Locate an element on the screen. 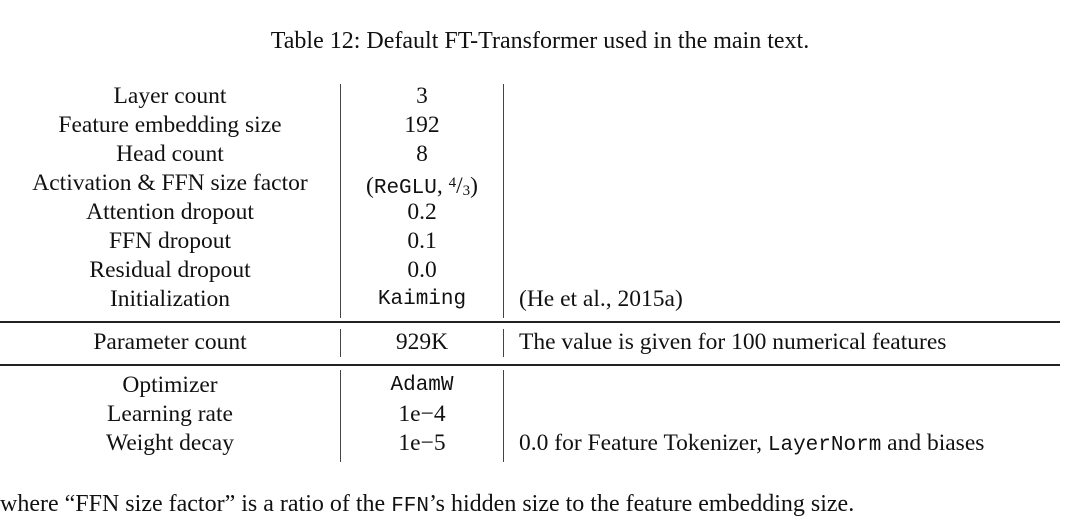 This screenshot has width=1080, height=527. param-value: 1e−4 is located at coordinates (422, 414).